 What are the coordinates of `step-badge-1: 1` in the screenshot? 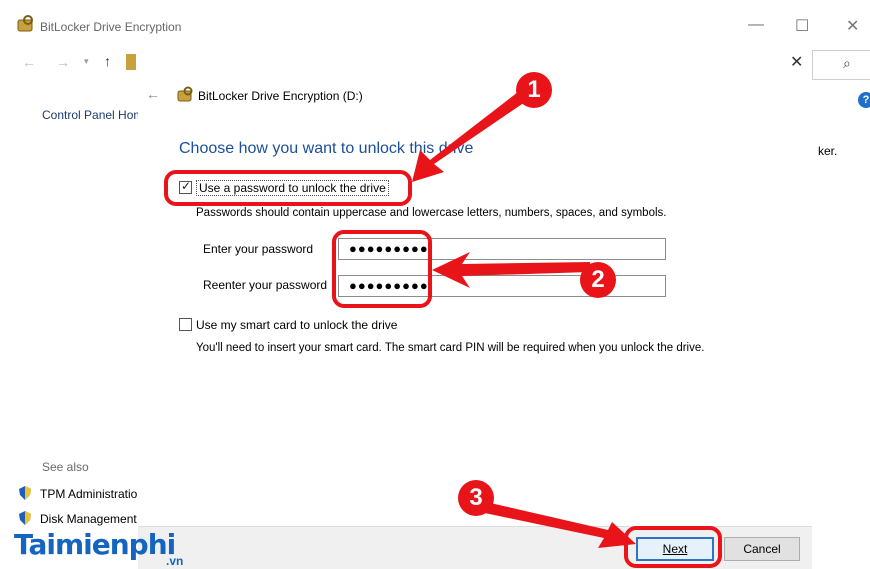 It's located at (534, 90).